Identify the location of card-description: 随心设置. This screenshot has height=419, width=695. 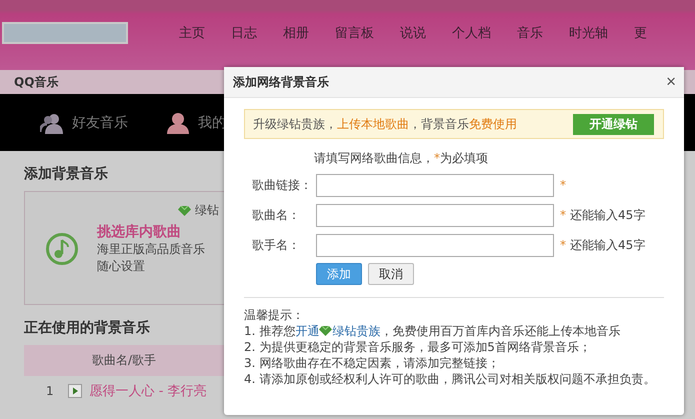
(121, 266).